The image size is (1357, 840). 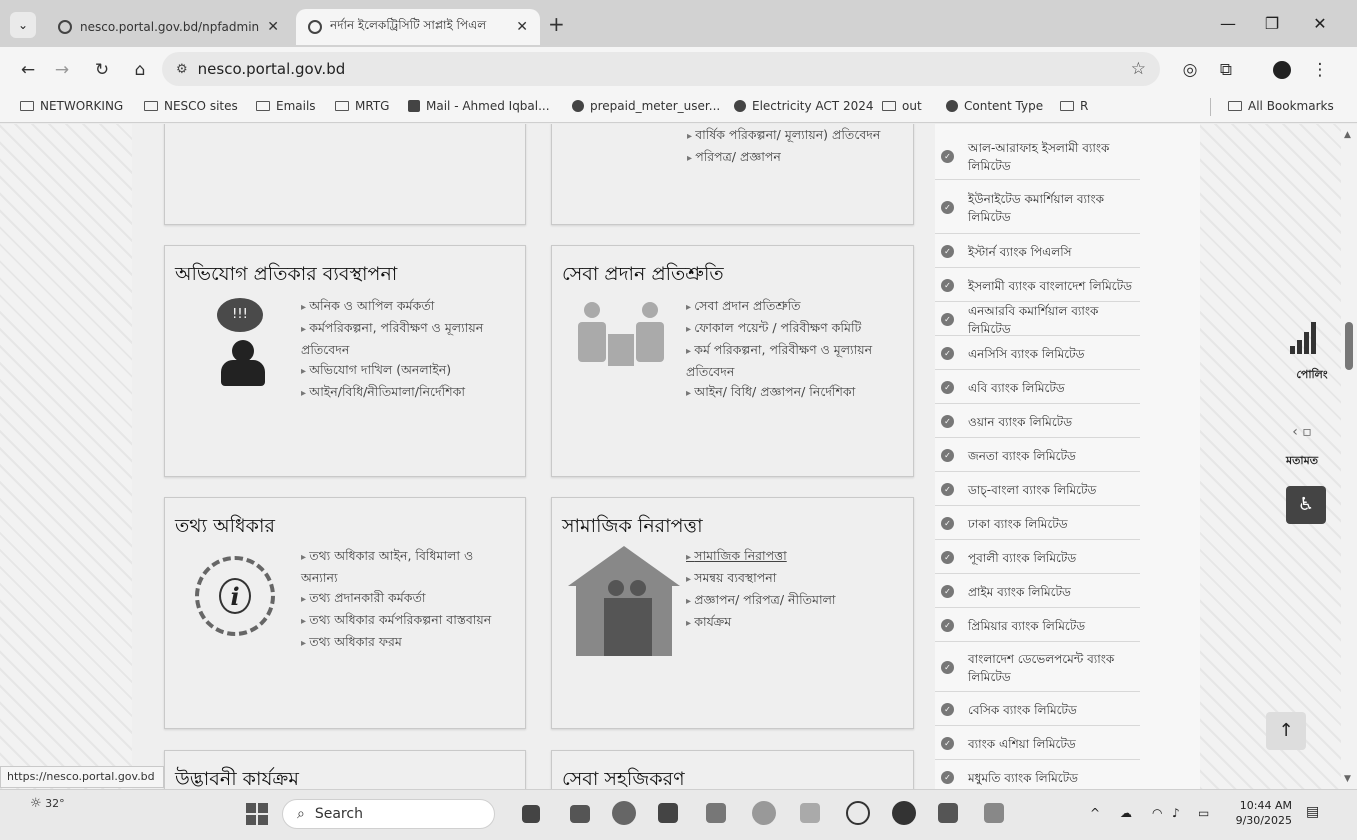 What do you see at coordinates (994, 106) in the screenshot?
I see `bookmark-content-type: Content Type` at bounding box center [994, 106].